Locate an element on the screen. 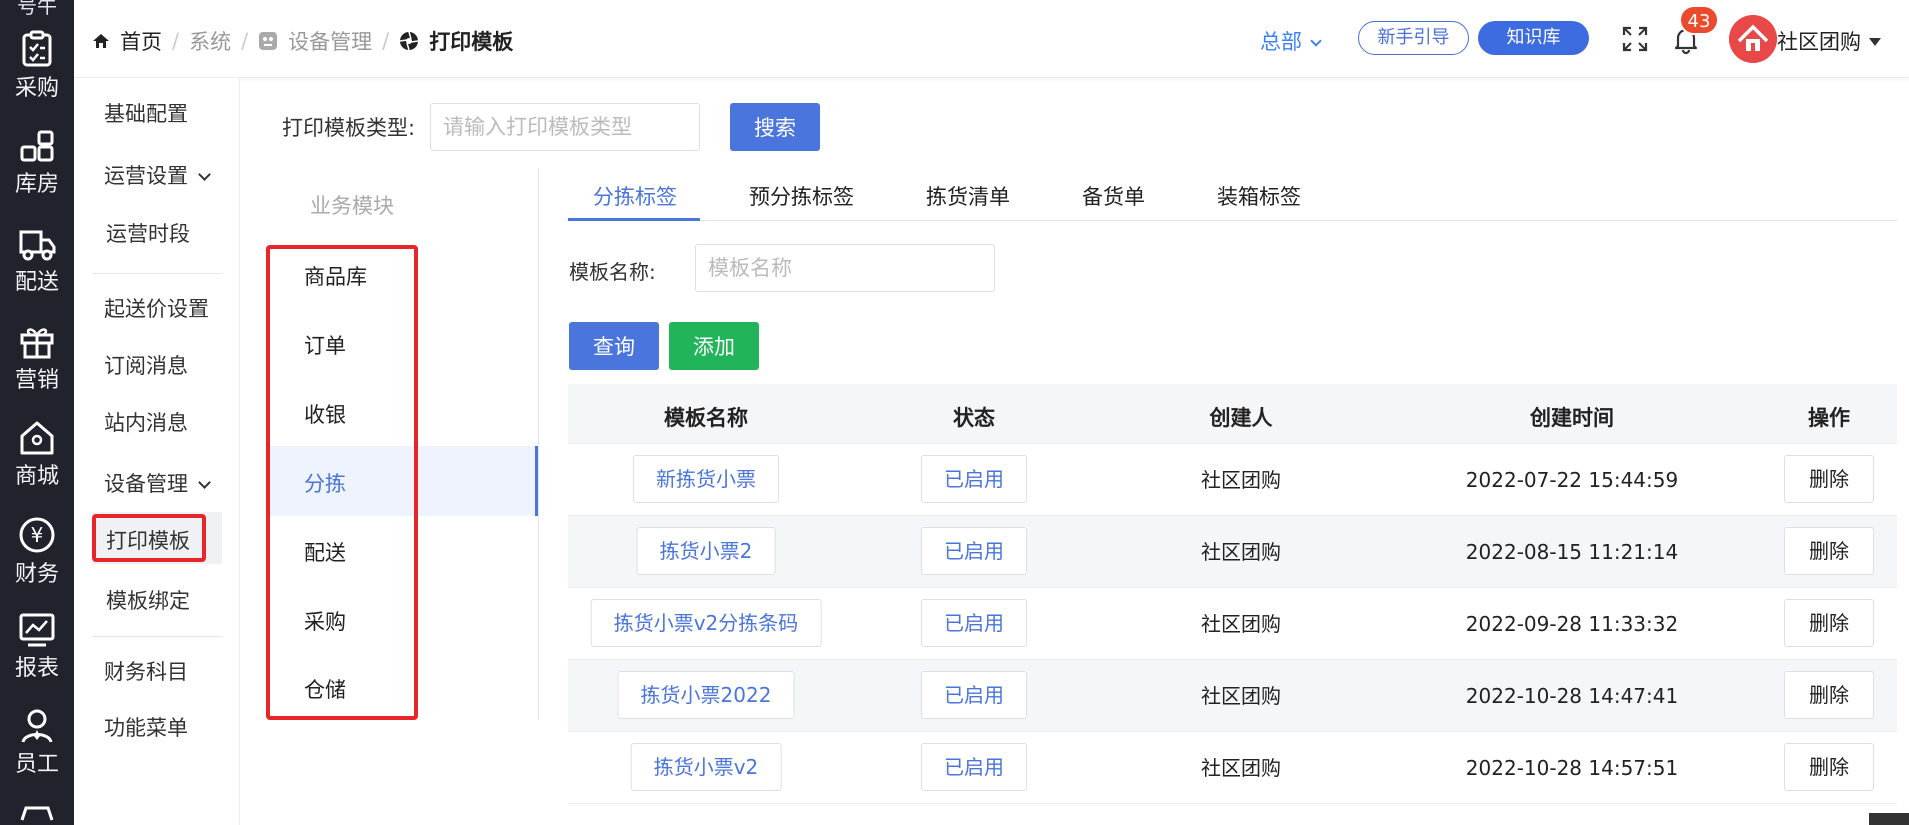 Image resolution: width=1909 pixels, height=825 pixels. search-button: 搜索 is located at coordinates (775, 127).